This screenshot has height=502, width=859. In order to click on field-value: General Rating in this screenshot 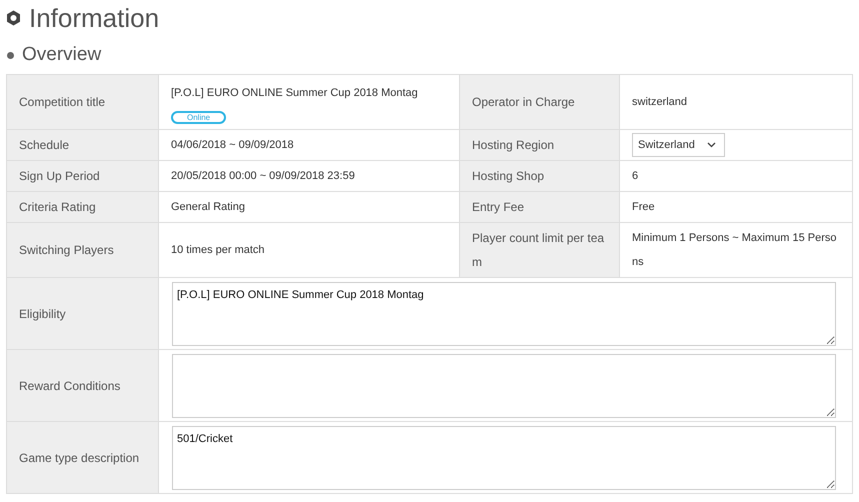, I will do `click(208, 207)`.